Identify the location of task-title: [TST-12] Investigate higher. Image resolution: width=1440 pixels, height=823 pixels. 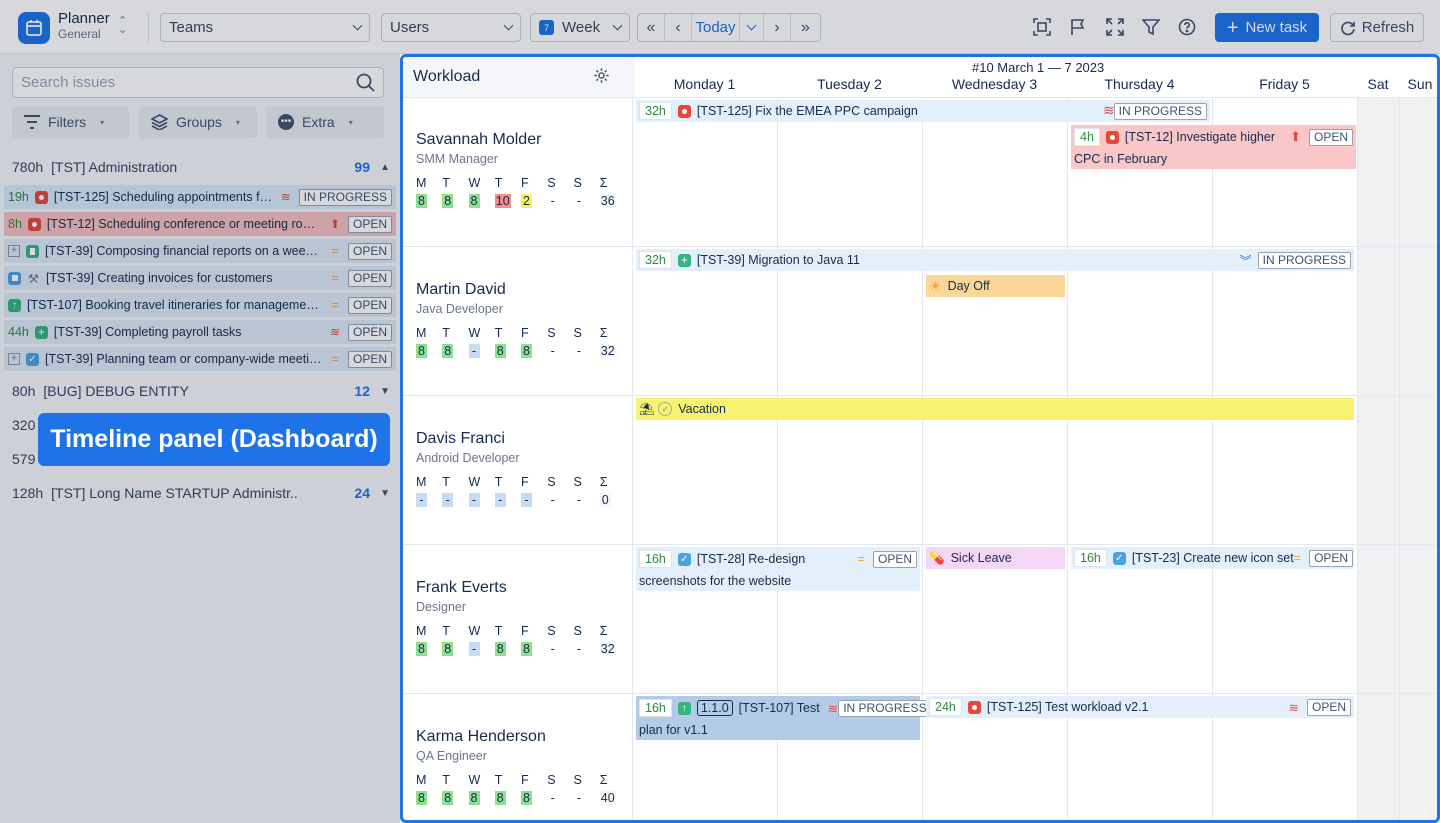
(1199, 137).